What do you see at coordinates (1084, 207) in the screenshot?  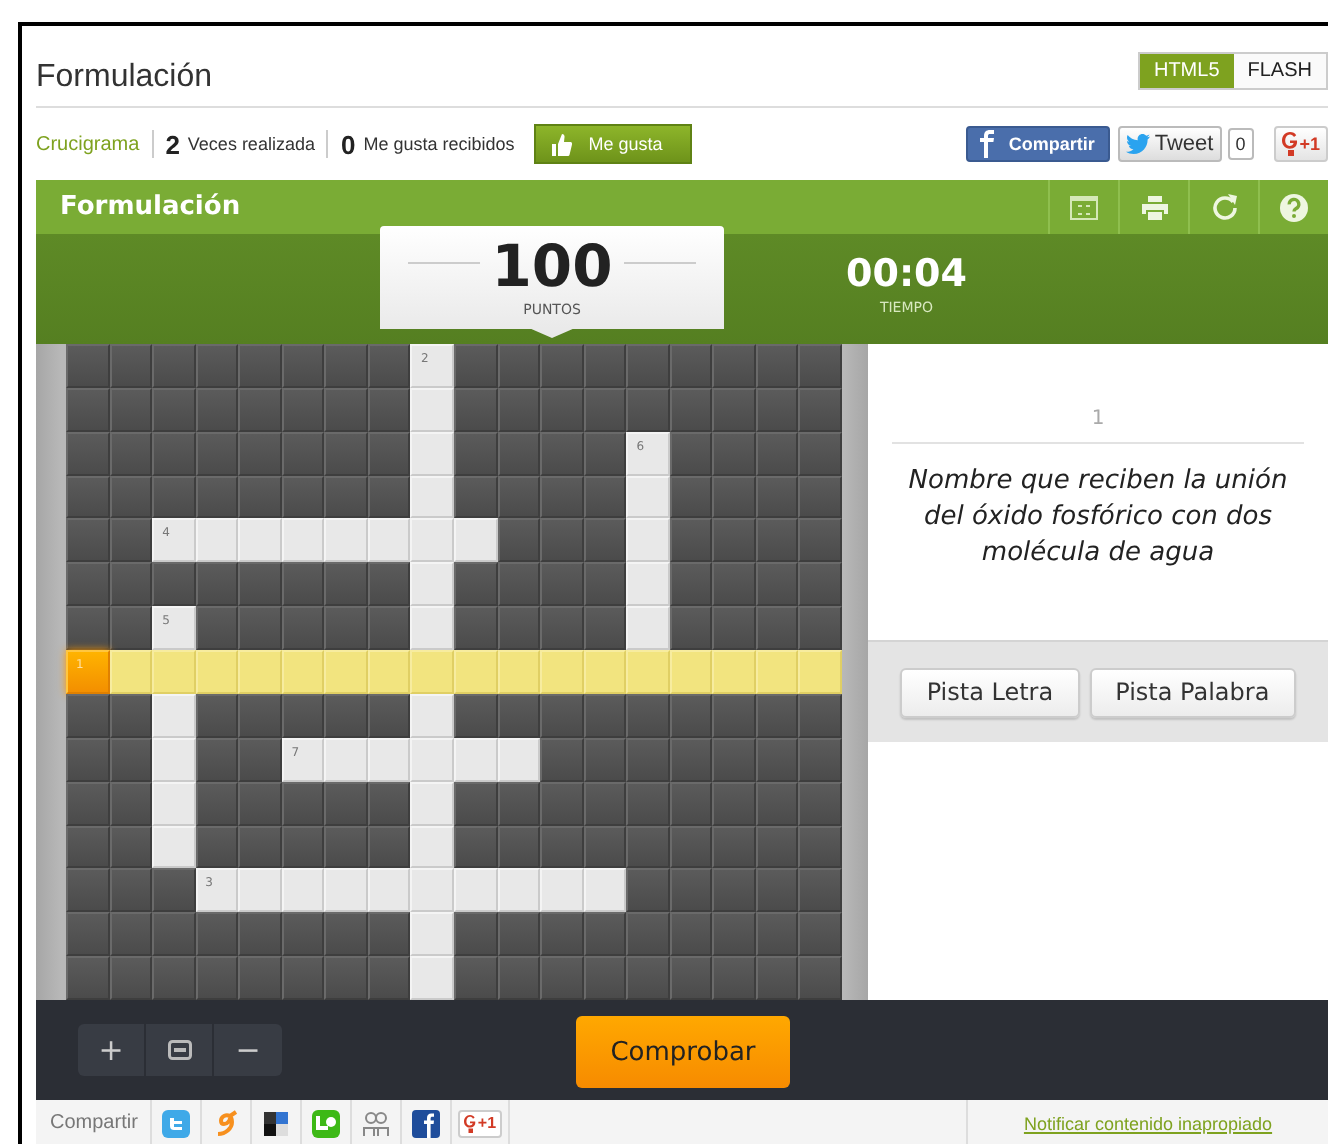 I see `fullscreen-icon` at bounding box center [1084, 207].